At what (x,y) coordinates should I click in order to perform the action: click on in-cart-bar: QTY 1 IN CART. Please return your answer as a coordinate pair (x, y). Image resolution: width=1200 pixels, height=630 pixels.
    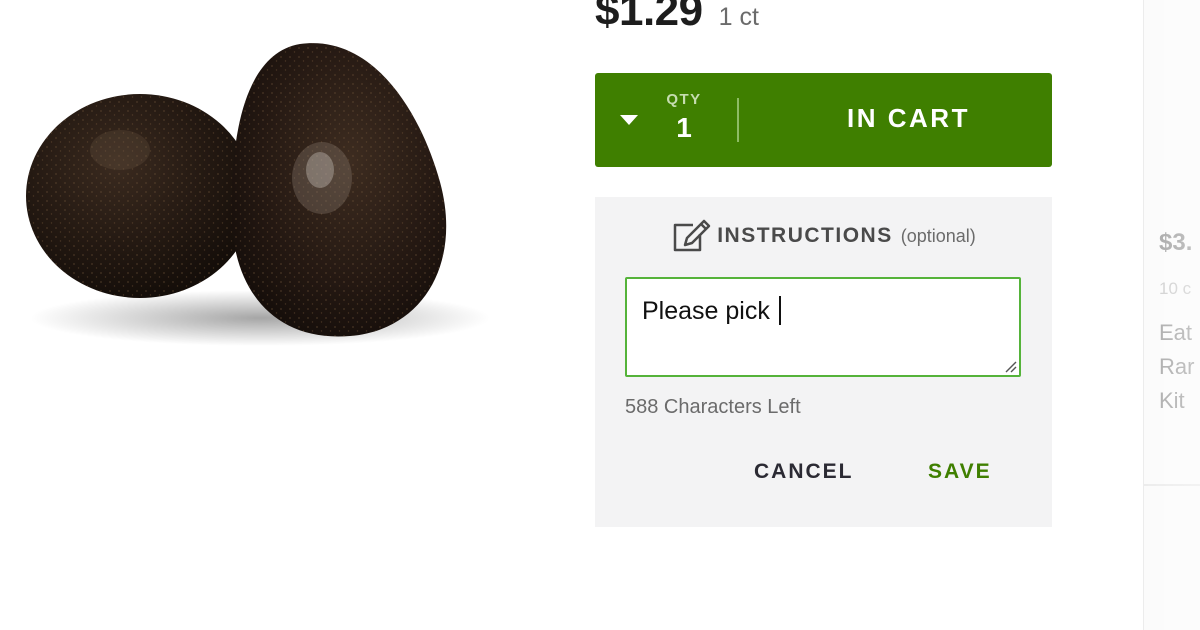
    Looking at the image, I should click on (823, 120).